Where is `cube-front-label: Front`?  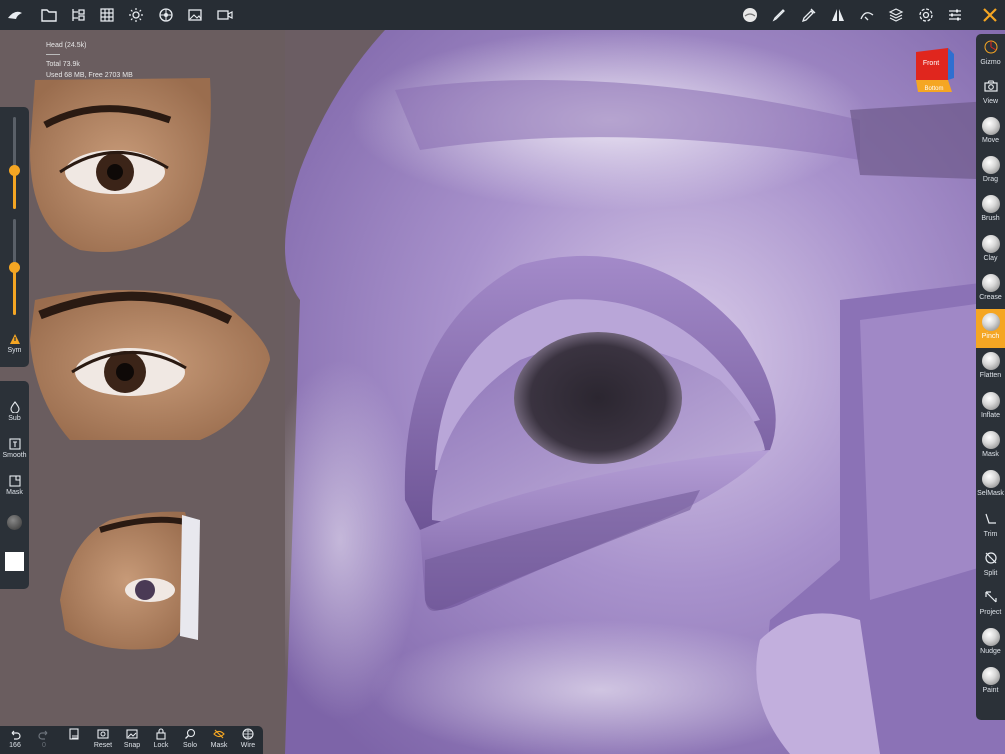 cube-front-label: Front is located at coordinates (931, 63).